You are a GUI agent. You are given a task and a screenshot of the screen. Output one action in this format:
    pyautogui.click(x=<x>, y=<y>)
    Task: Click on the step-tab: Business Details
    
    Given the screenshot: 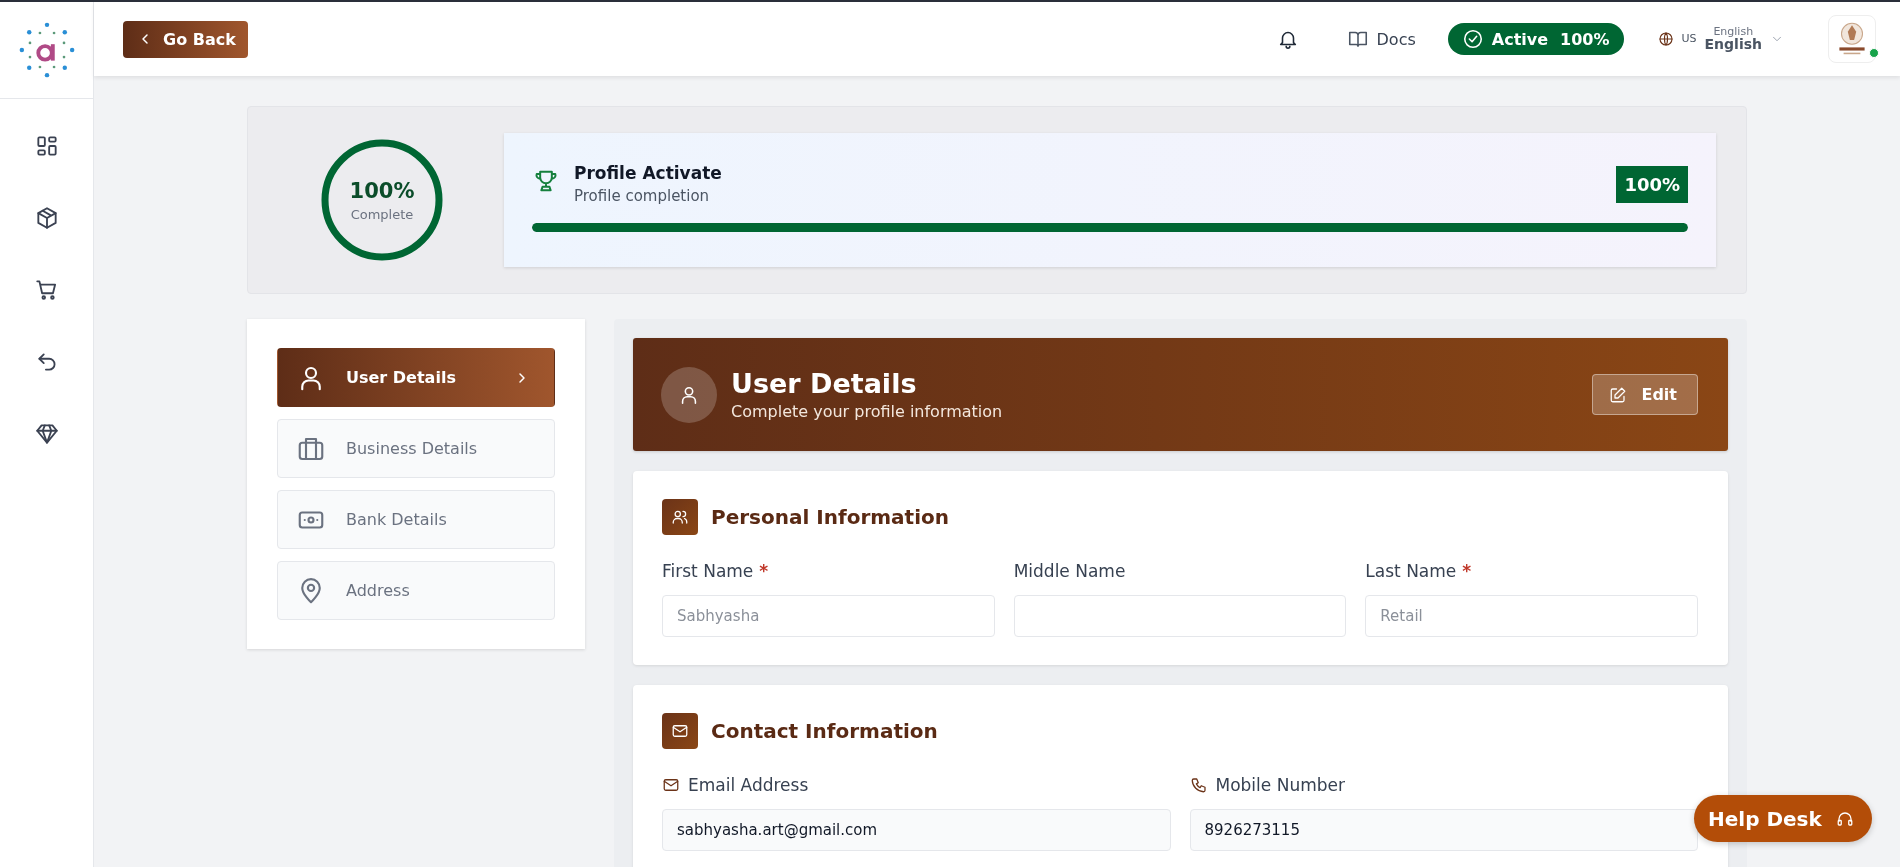 What is the action you would take?
    pyautogui.click(x=416, y=448)
    